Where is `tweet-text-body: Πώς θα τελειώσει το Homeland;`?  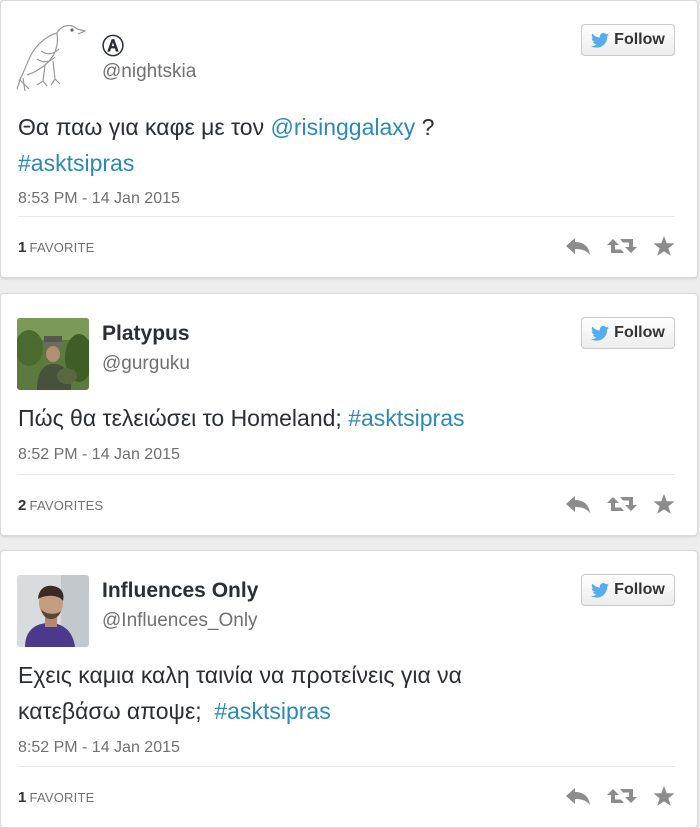
tweet-text-body: Πώς θα τελειώσει το Homeland; is located at coordinates (183, 418).